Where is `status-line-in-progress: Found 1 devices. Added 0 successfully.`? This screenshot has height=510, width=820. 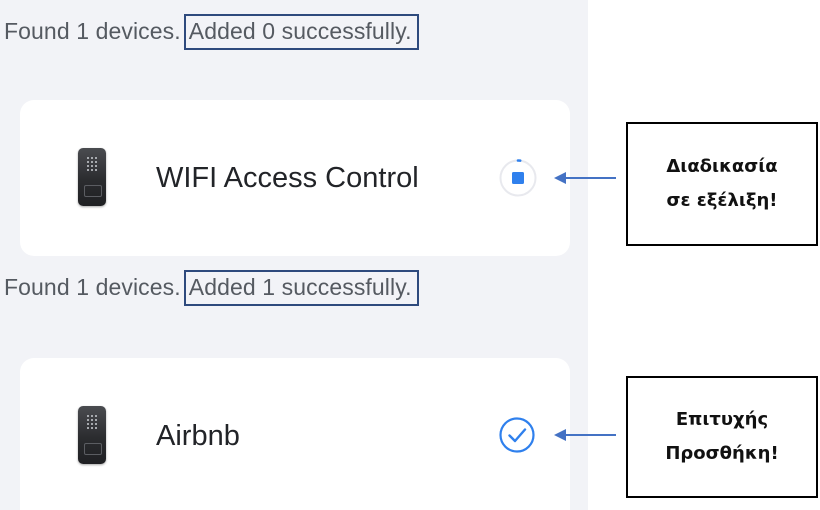 status-line-in-progress: Found 1 devices. Added 0 successfully. is located at coordinates (211, 32).